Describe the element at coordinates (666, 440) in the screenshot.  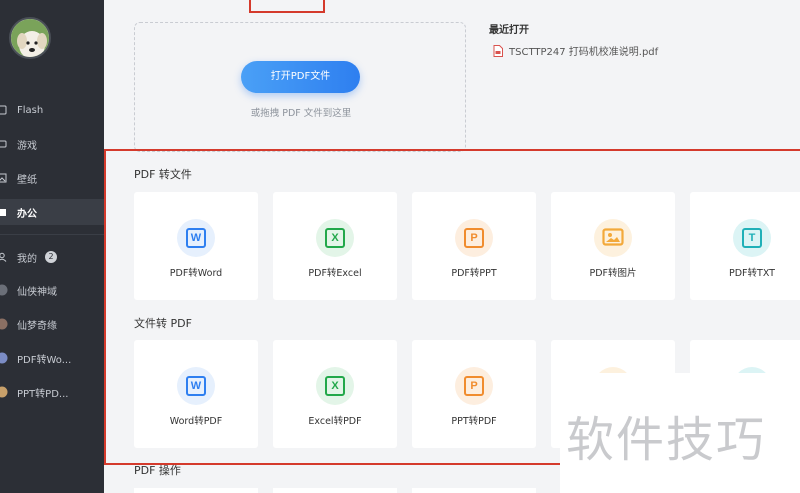
I see `watermark-text: 软件技巧` at that location.